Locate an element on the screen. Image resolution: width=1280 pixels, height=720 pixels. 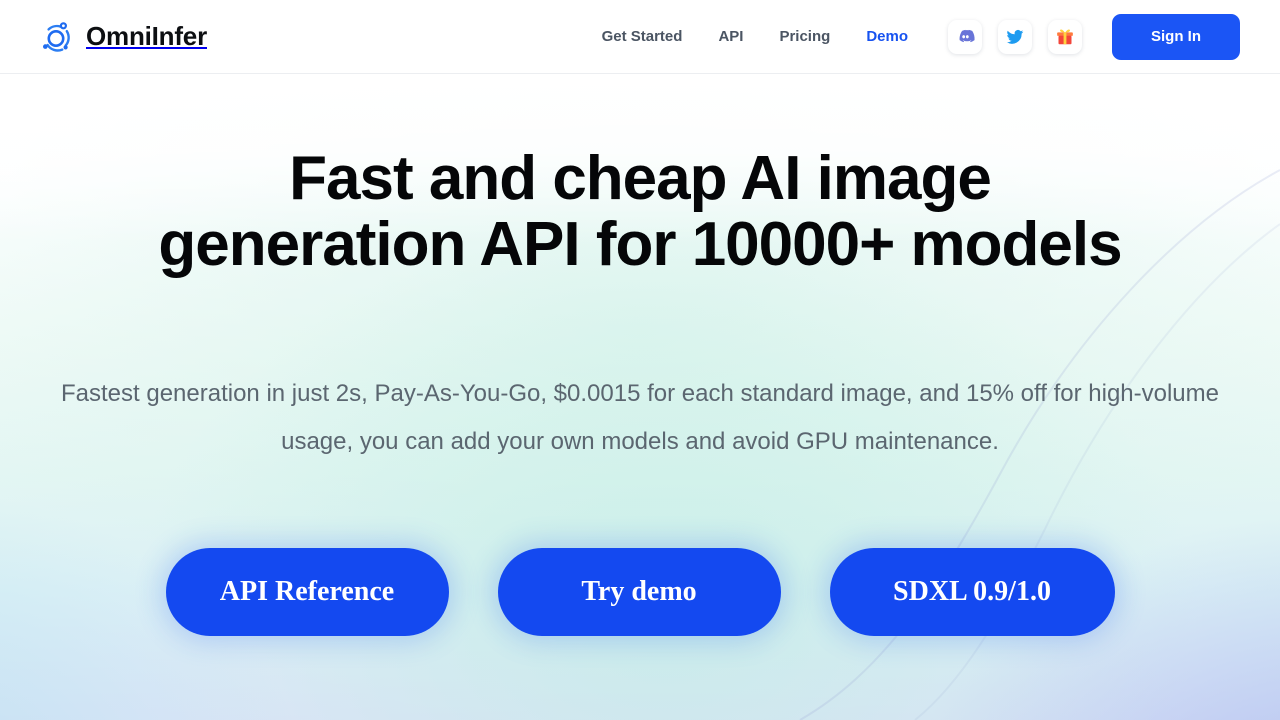
twitter-icon is located at coordinates (1015, 36).